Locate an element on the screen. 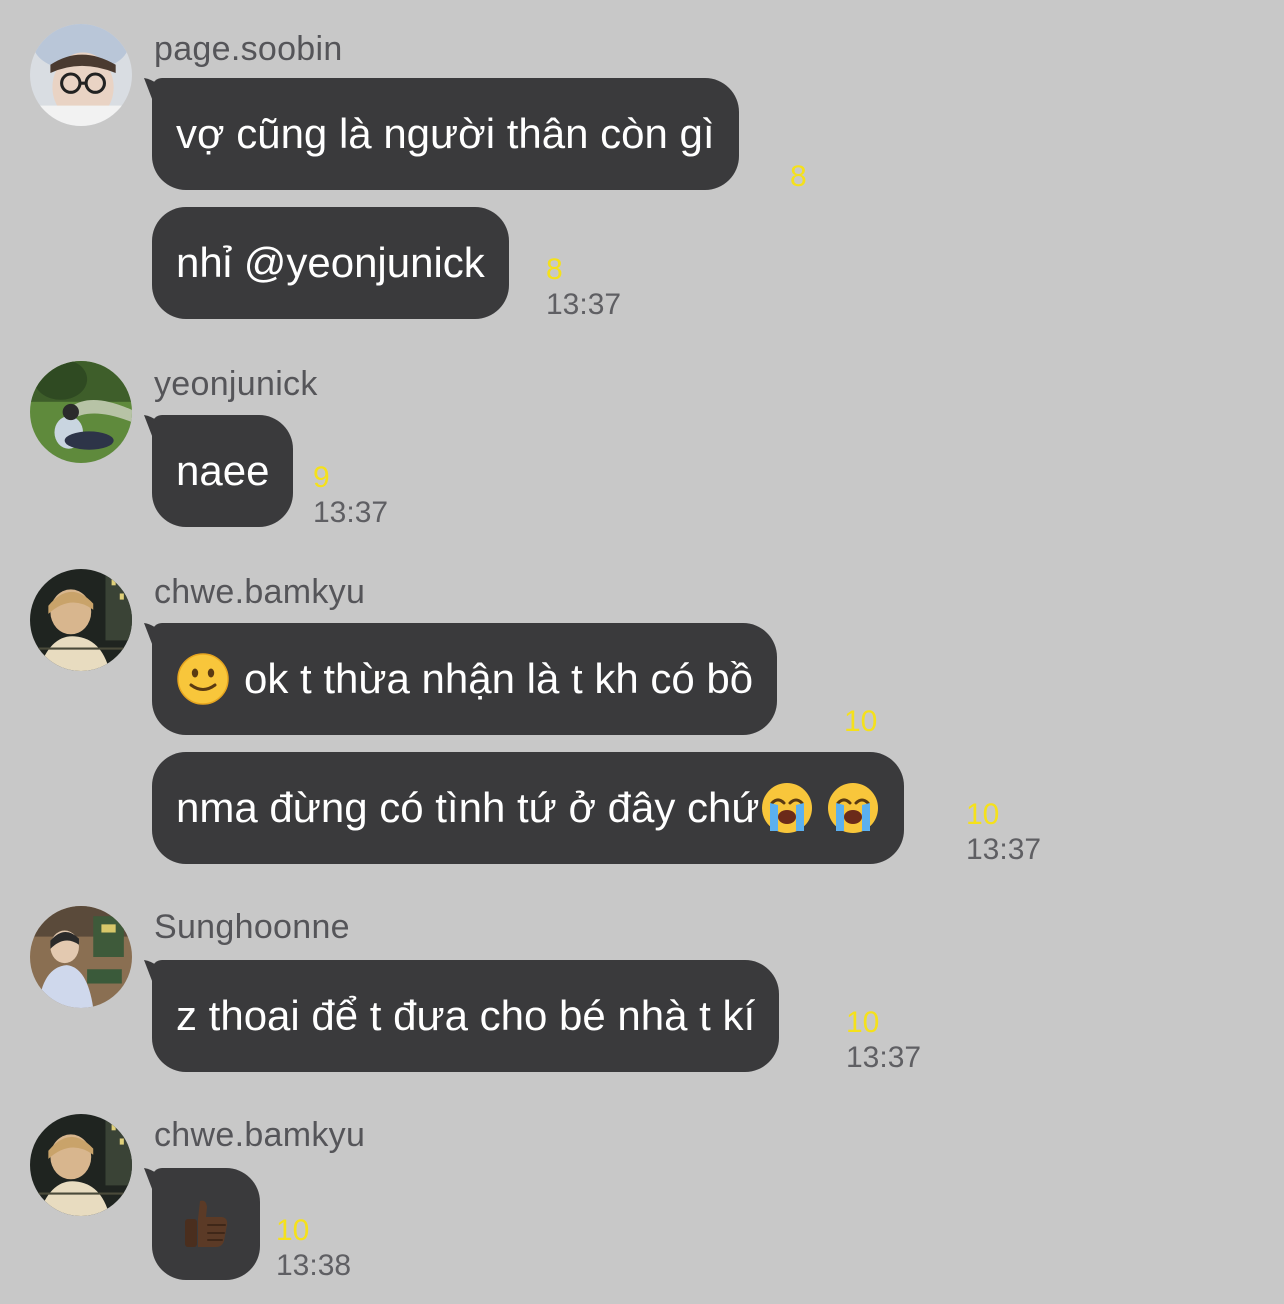  sender-name: yeonjunick is located at coordinates (236, 384).